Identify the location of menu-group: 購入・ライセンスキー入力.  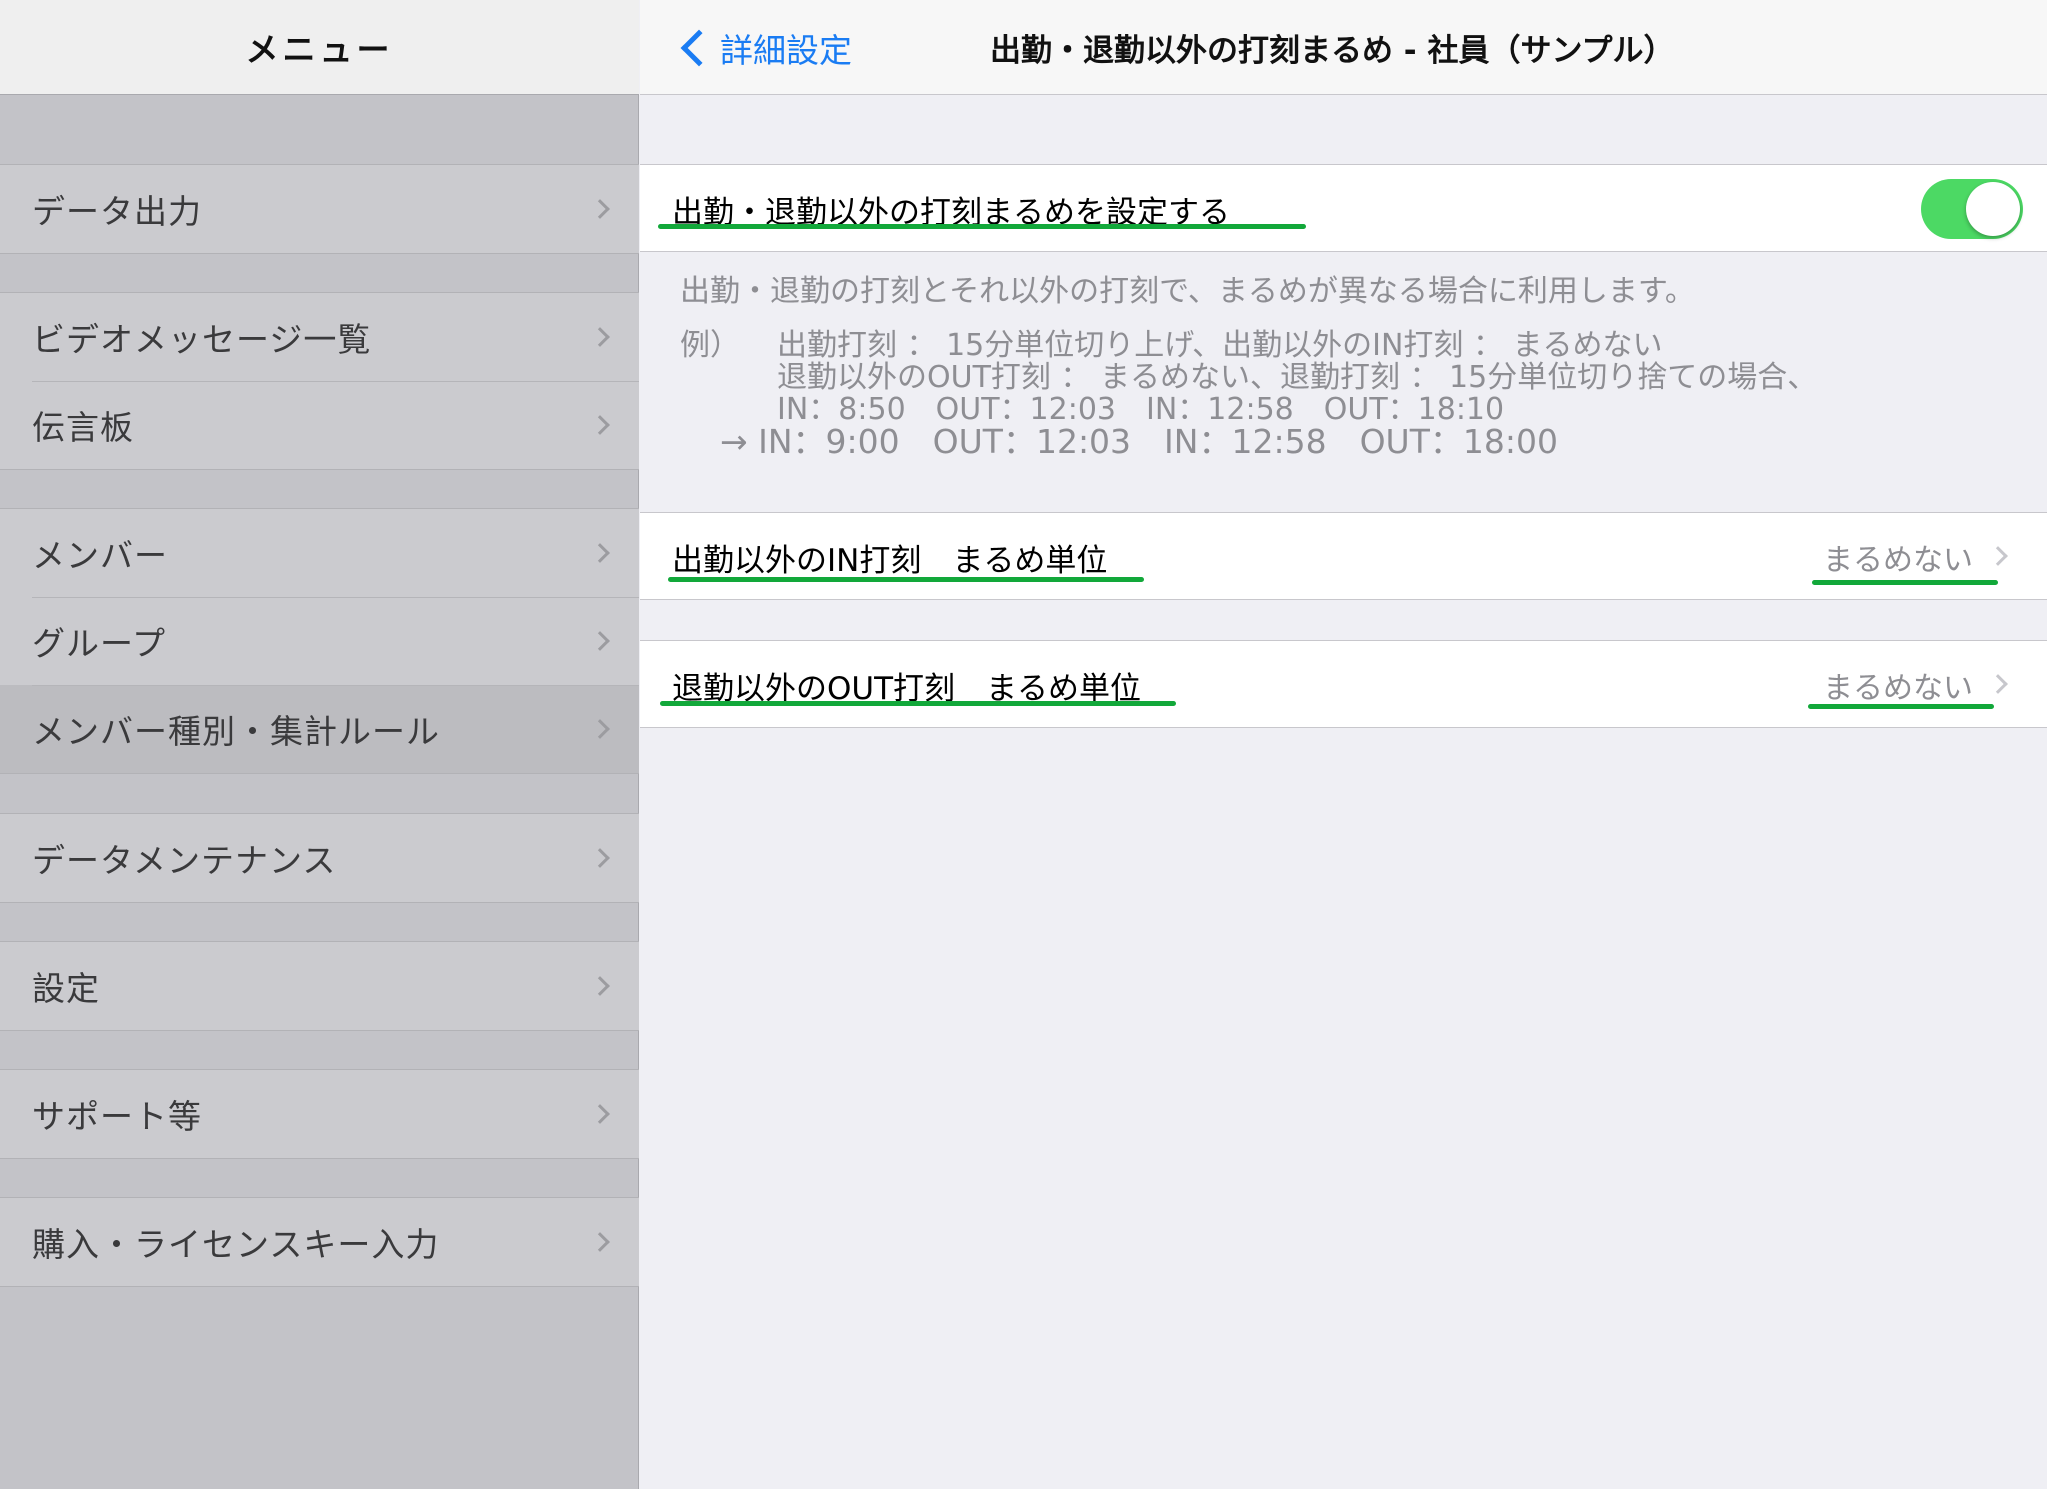
(319, 1242).